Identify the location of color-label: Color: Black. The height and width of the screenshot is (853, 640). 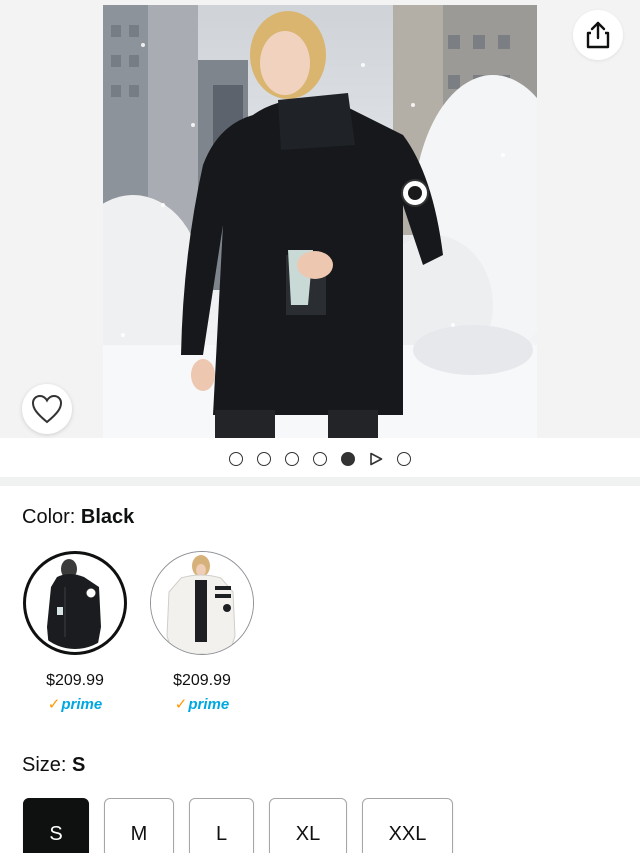
(78, 517).